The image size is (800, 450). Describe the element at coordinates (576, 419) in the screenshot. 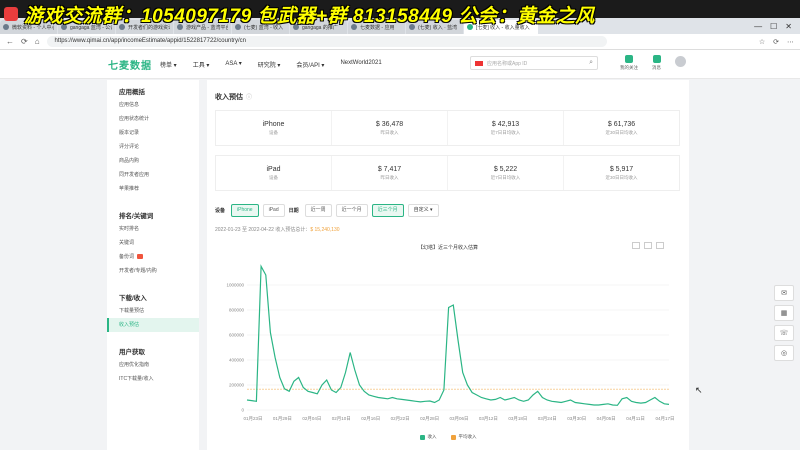

I see `x-tick-label: 03月30日` at that location.